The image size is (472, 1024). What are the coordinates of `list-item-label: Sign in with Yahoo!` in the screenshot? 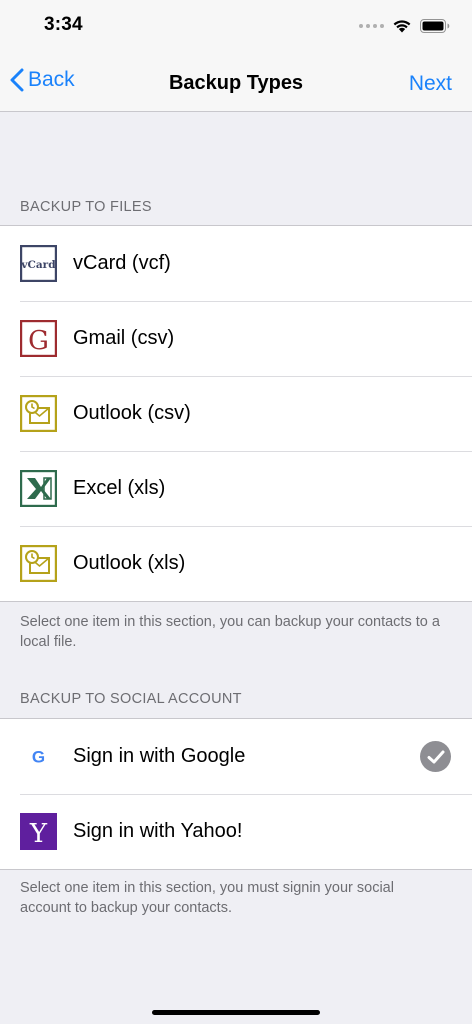 It's located at (158, 831).